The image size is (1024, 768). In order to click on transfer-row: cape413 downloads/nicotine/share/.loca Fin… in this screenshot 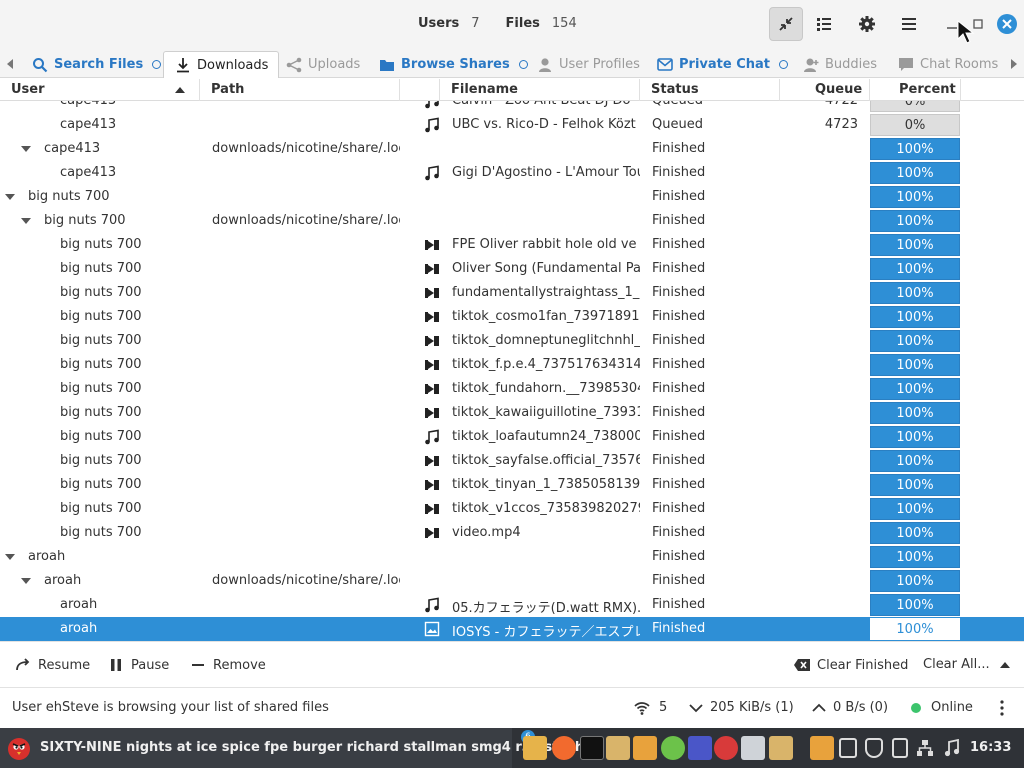, I will do `click(512, 149)`.